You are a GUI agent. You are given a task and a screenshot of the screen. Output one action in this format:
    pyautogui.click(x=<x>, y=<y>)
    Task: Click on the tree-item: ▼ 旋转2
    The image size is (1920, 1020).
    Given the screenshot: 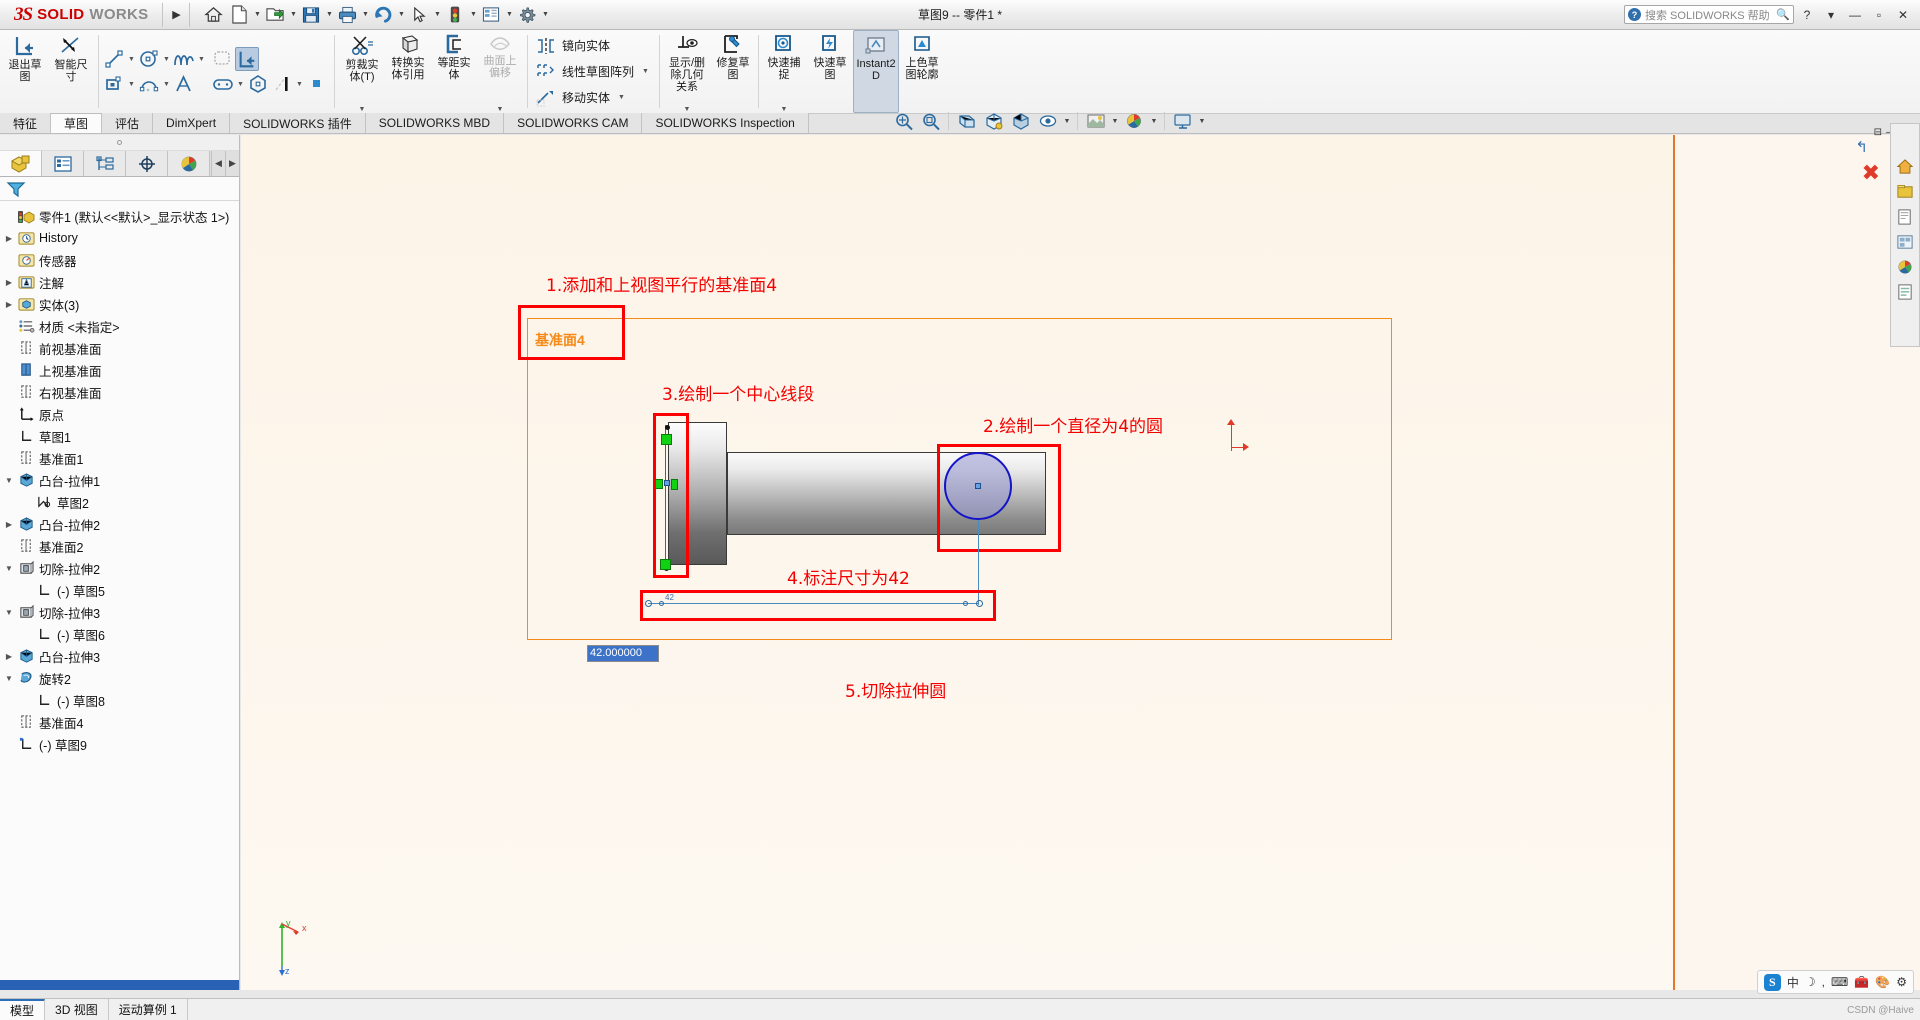 What is the action you would take?
    pyautogui.click(x=119, y=678)
    